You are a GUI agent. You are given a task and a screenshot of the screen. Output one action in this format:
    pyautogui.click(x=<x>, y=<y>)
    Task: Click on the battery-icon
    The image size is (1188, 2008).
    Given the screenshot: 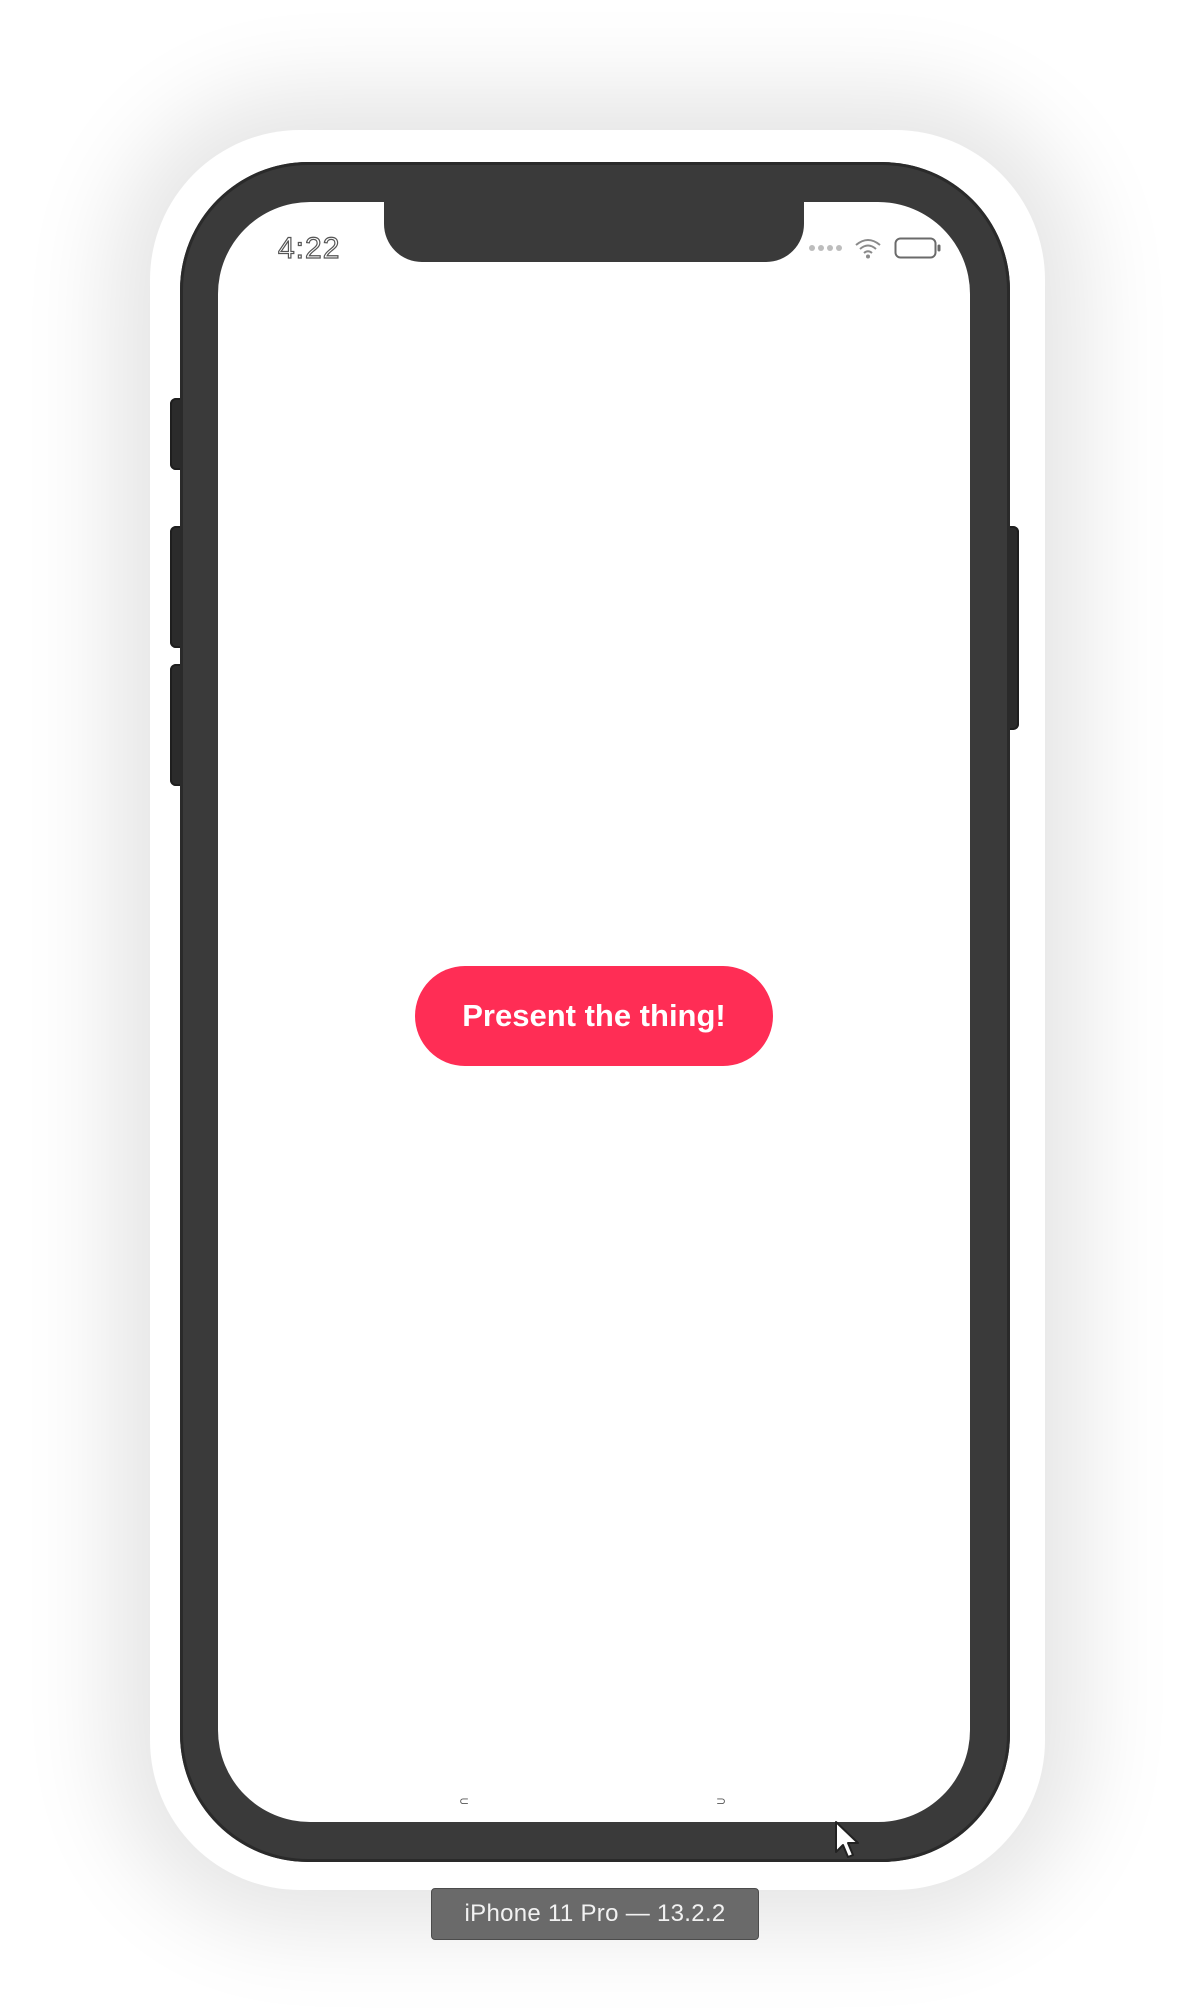 What is the action you would take?
    pyautogui.click(x=917, y=248)
    